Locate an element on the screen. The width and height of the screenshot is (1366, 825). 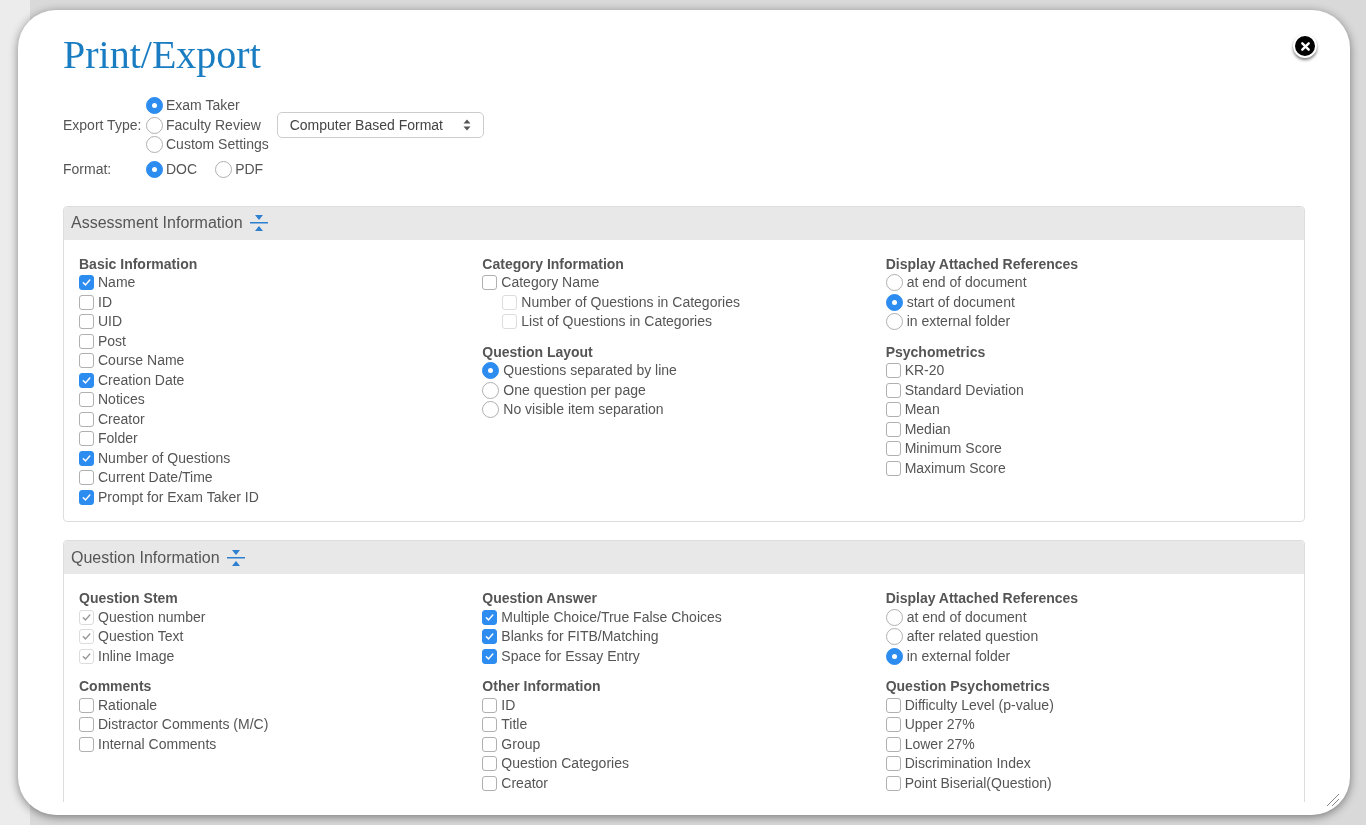
field-label: Format: is located at coordinates (88, 169).